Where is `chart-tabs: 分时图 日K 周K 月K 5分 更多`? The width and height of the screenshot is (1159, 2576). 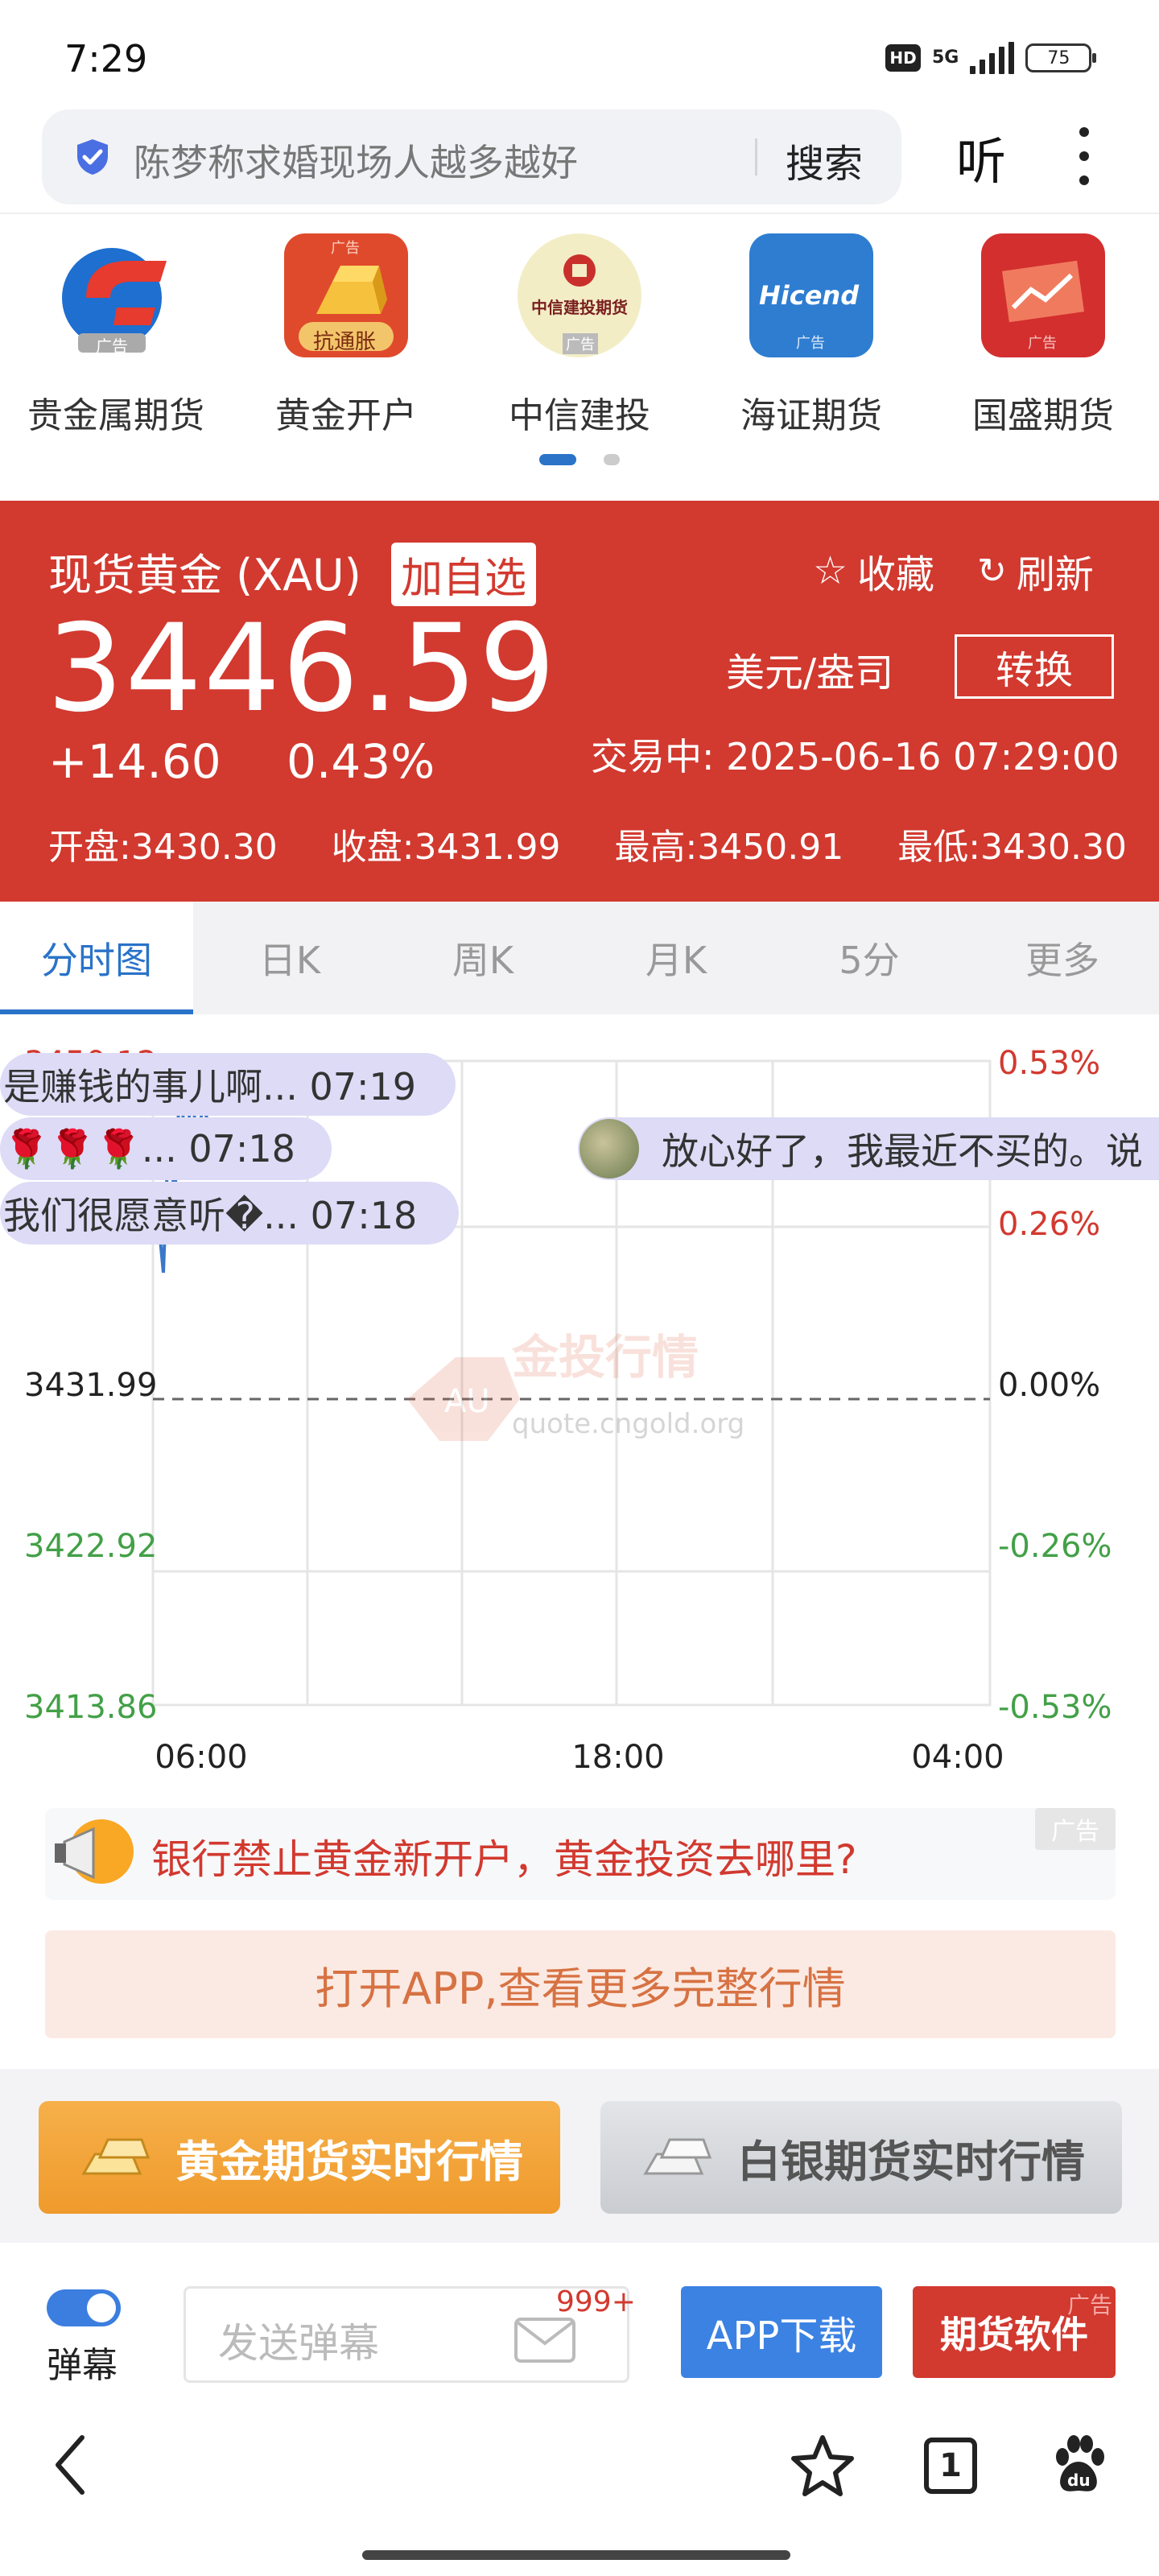
chart-tabs: 分时图 日K 周K 月K 5分 更多 is located at coordinates (579, 958).